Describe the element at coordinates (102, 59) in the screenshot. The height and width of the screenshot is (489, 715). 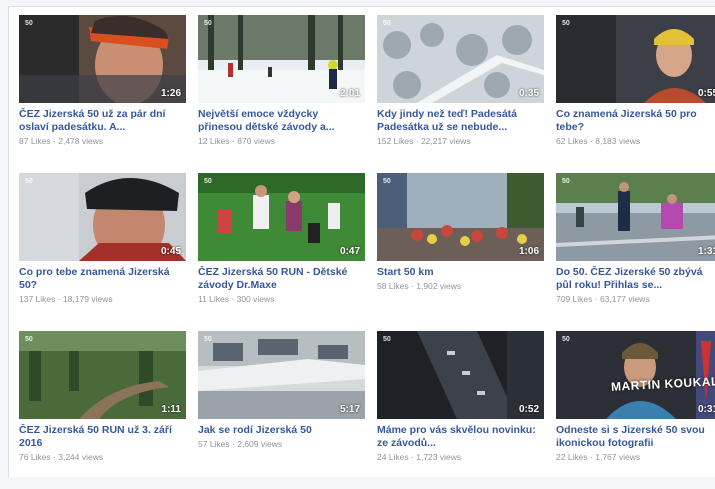
I see `video-thumbnail: 50 1:26` at that location.